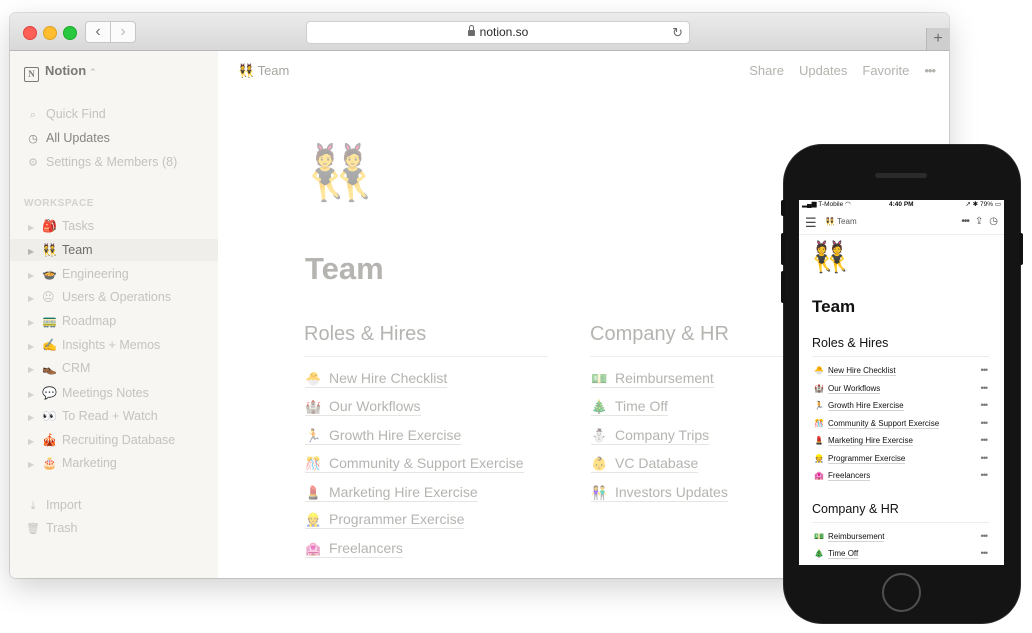 The height and width of the screenshot is (633, 1032). What do you see at coordinates (885, 70) in the screenshot?
I see `favorite-button: Favorite` at bounding box center [885, 70].